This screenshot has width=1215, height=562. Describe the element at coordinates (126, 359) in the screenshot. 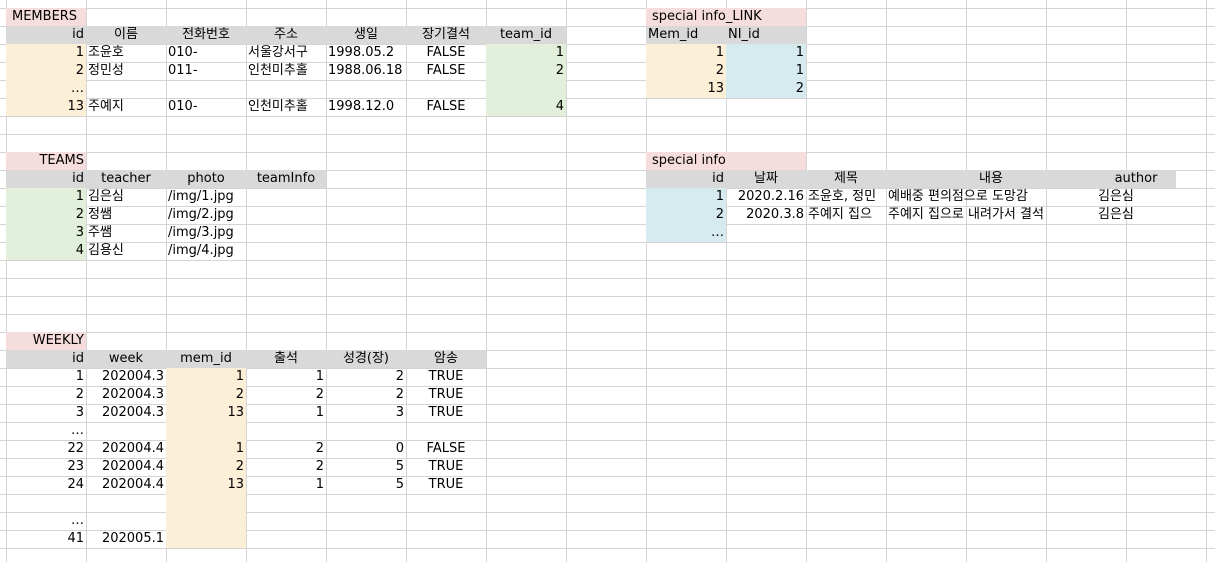

I see `weekly-header-1: week` at that location.